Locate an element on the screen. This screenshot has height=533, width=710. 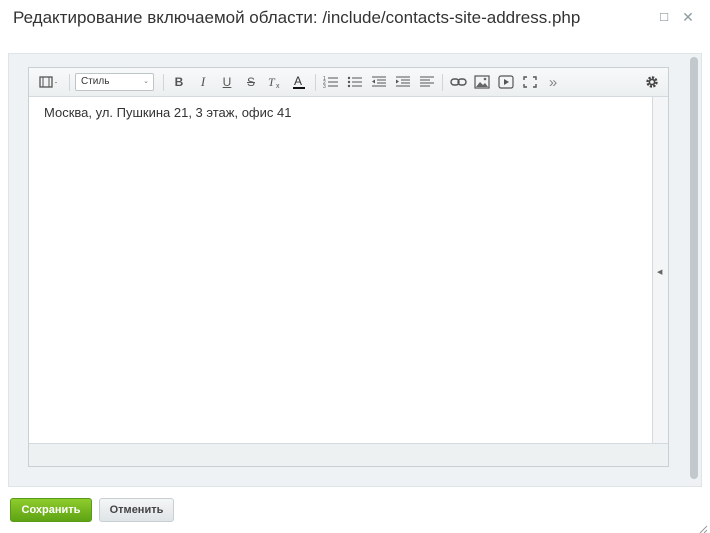
align-button is located at coordinates (427, 82).